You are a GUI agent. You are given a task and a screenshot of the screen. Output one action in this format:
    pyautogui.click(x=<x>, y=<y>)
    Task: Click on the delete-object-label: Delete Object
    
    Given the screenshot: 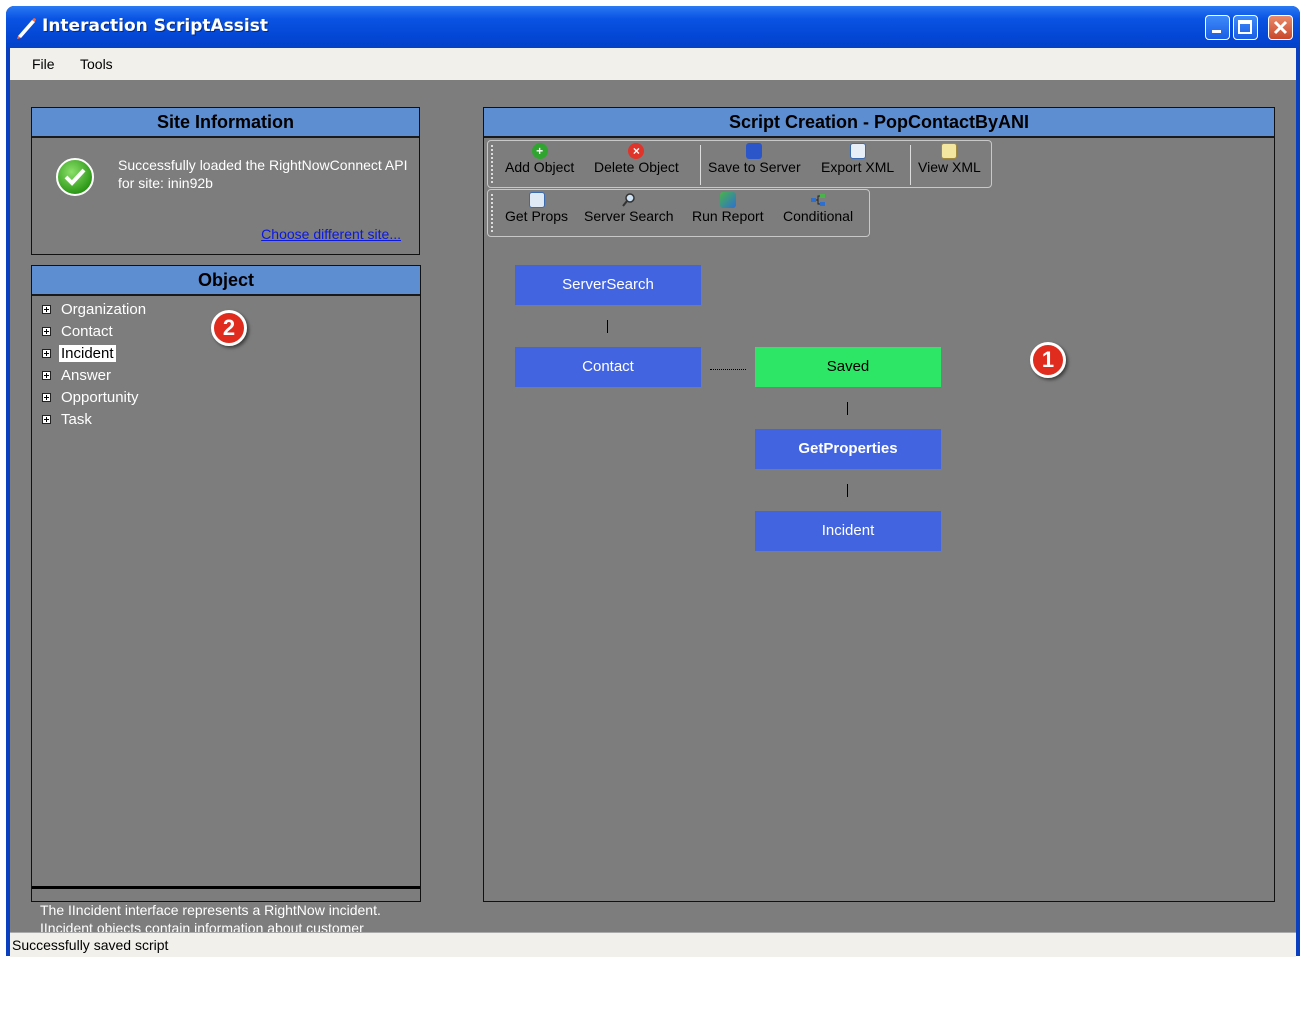 What is the action you would take?
    pyautogui.click(x=636, y=167)
    